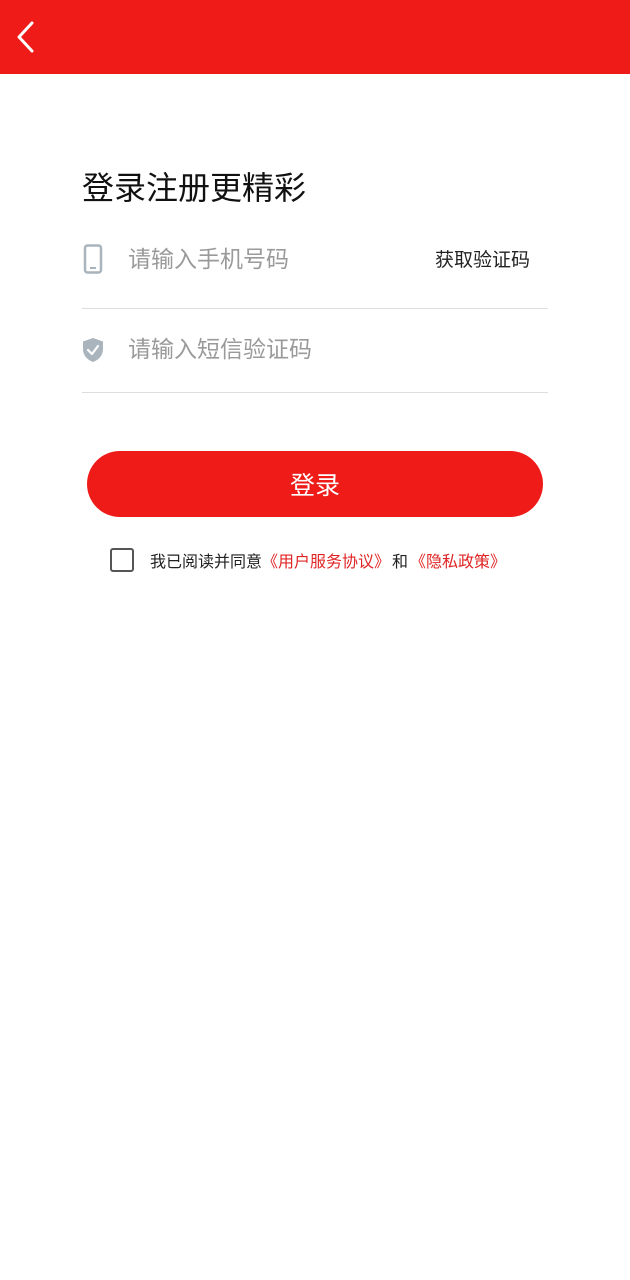 This screenshot has height=1280, width=630. What do you see at coordinates (315, 37) in the screenshot?
I see `top-bar` at bounding box center [315, 37].